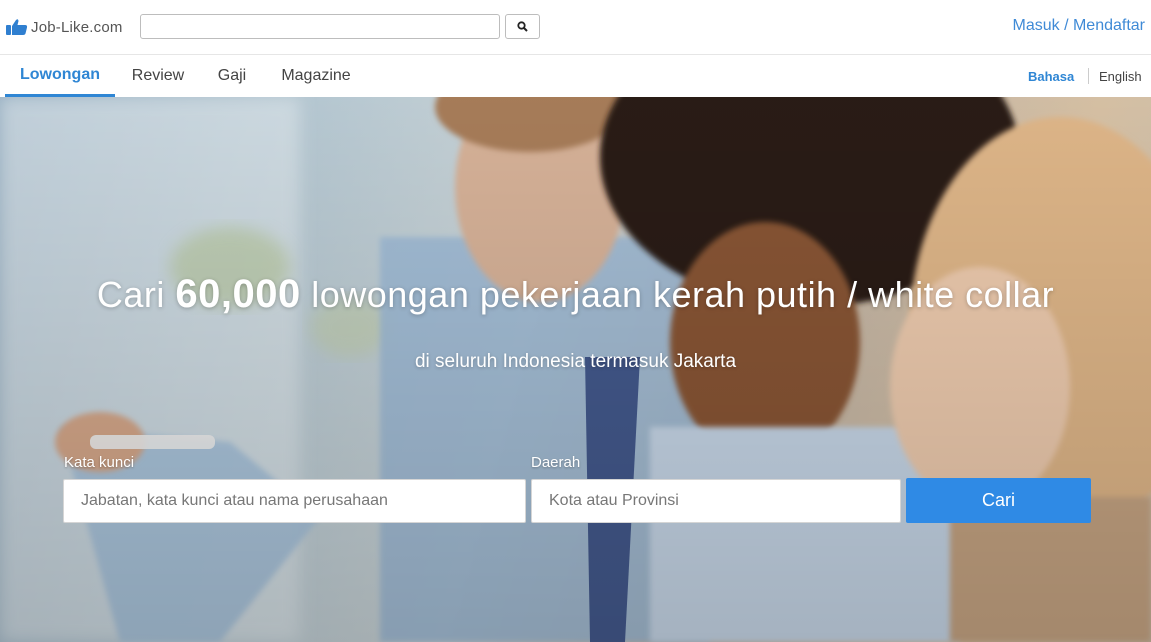 This screenshot has height=642, width=1151. Describe the element at coordinates (99, 462) in the screenshot. I see `keyword-label: Kata kunci` at that location.